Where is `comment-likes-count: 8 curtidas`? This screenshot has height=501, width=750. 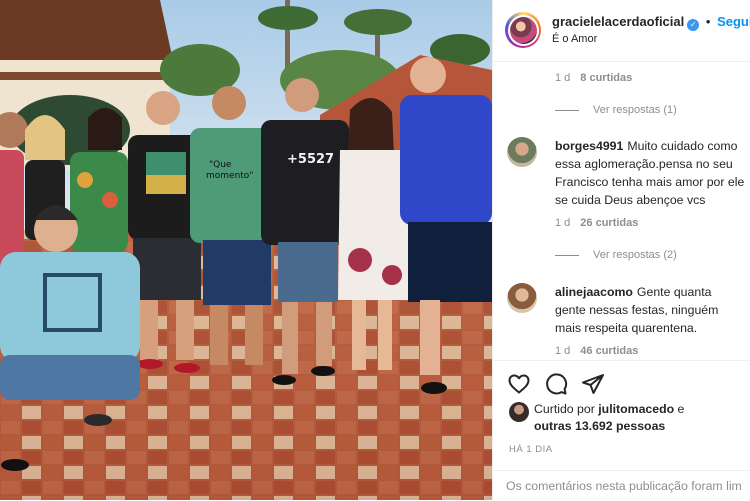
comment-likes-count: 8 curtidas is located at coordinates (606, 78).